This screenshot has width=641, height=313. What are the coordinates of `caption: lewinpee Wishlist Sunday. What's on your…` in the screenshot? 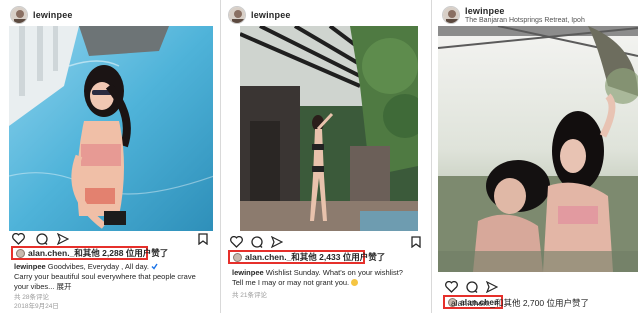 It's located at (329, 278).